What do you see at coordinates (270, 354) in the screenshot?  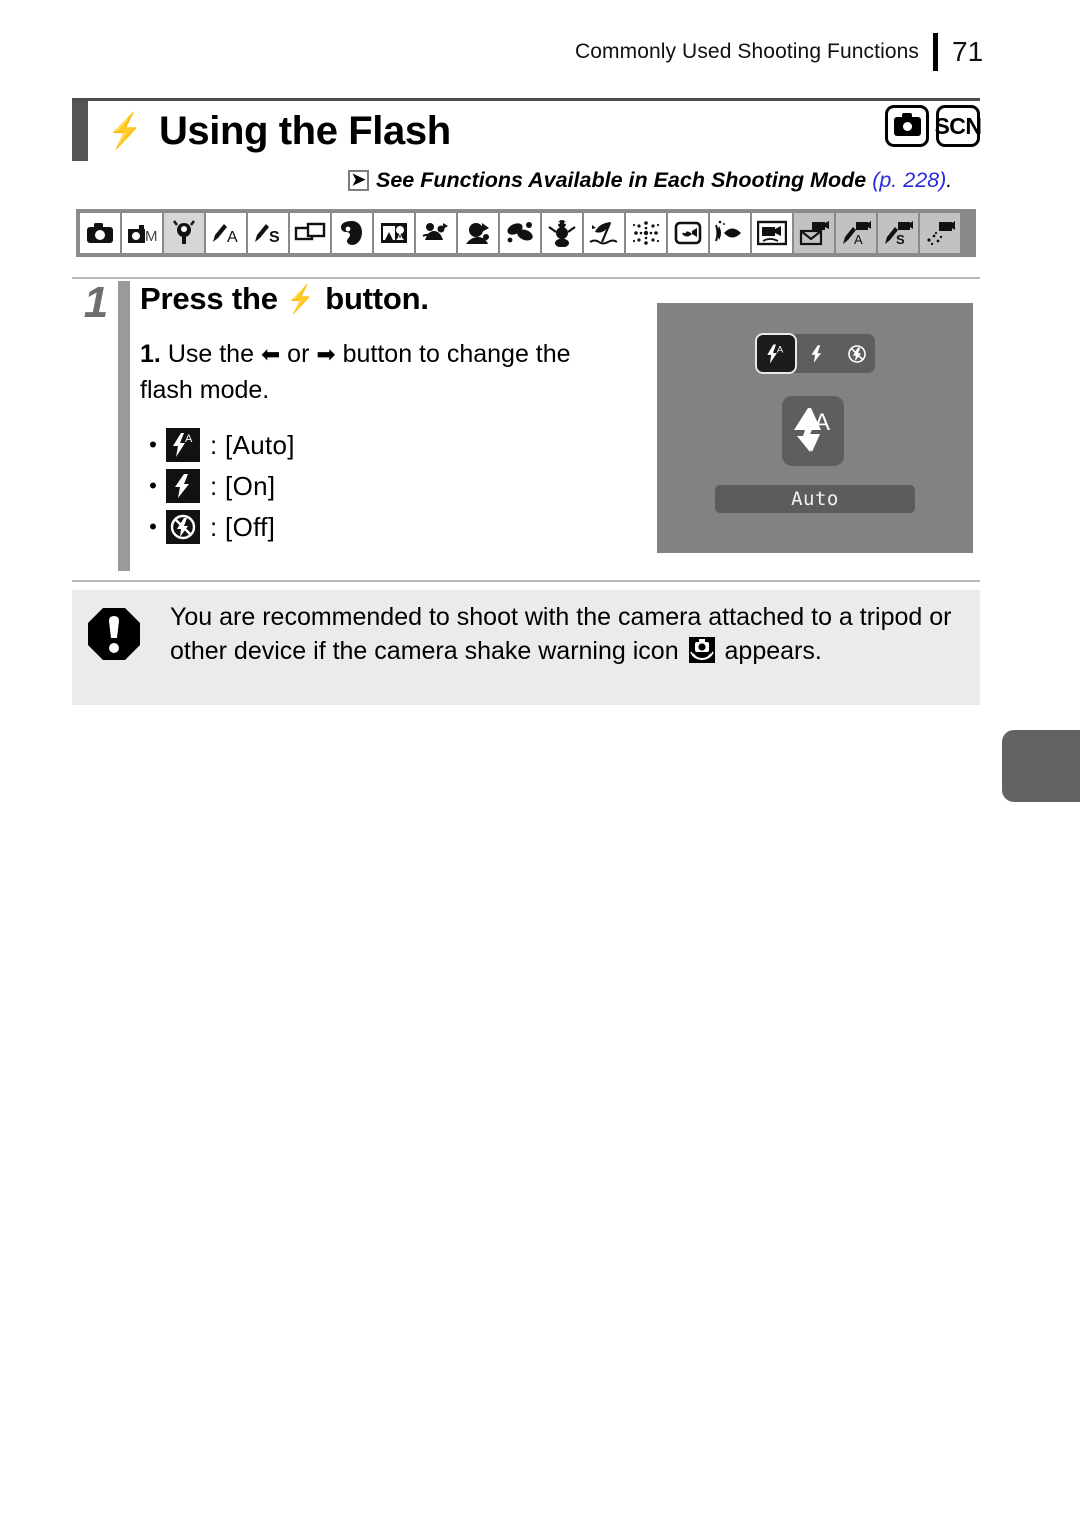 I see `left-arrow-icon: ⬅` at bounding box center [270, 354].